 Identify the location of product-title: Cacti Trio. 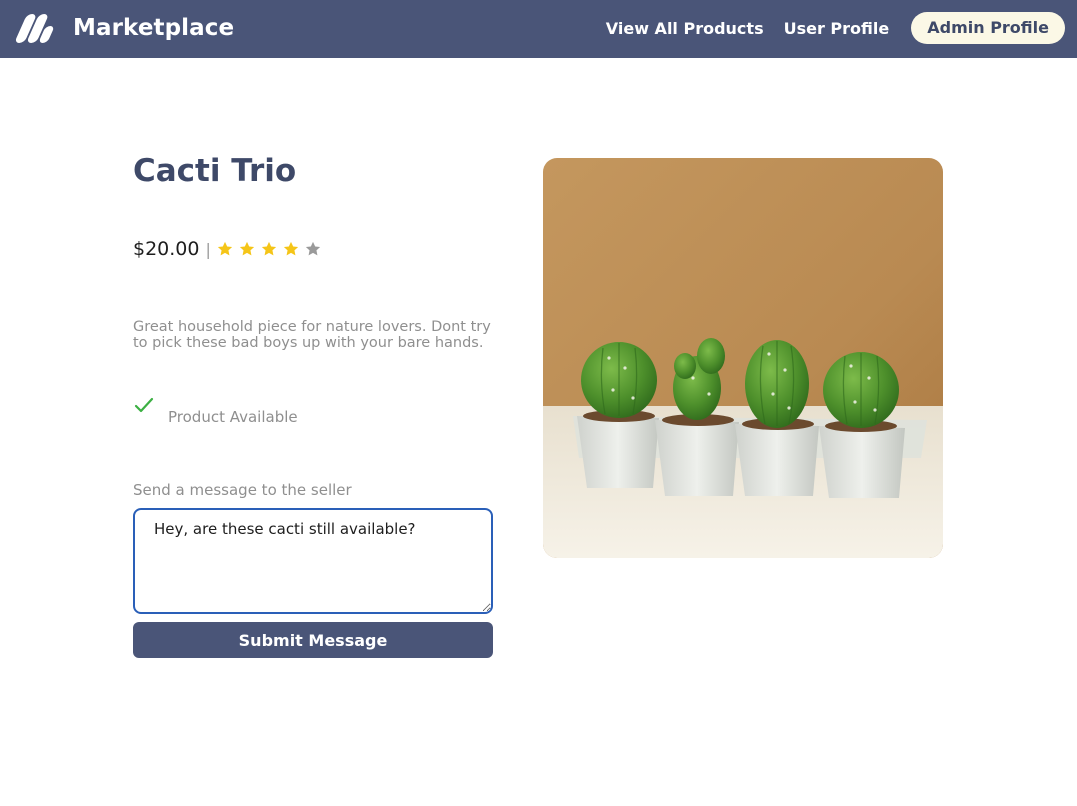
(215, 171).